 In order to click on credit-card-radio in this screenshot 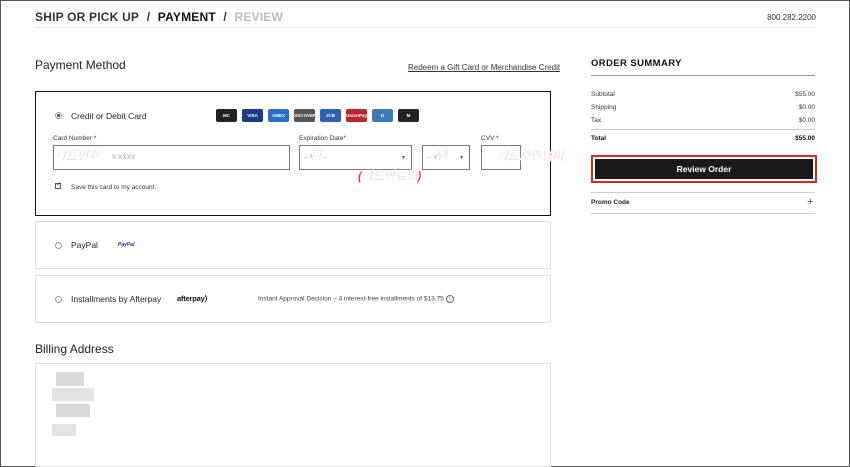, I will do `click(58, 115)`.